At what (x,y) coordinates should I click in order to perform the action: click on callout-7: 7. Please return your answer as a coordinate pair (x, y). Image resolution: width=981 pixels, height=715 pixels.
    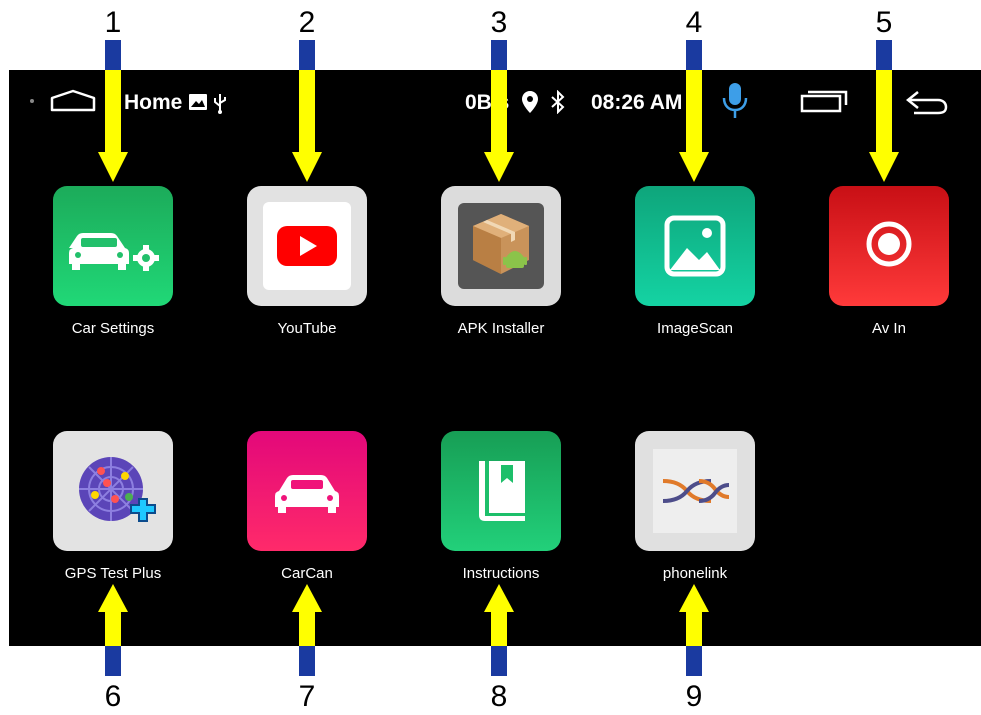
    Looking at the image, I should click on (307, 696).